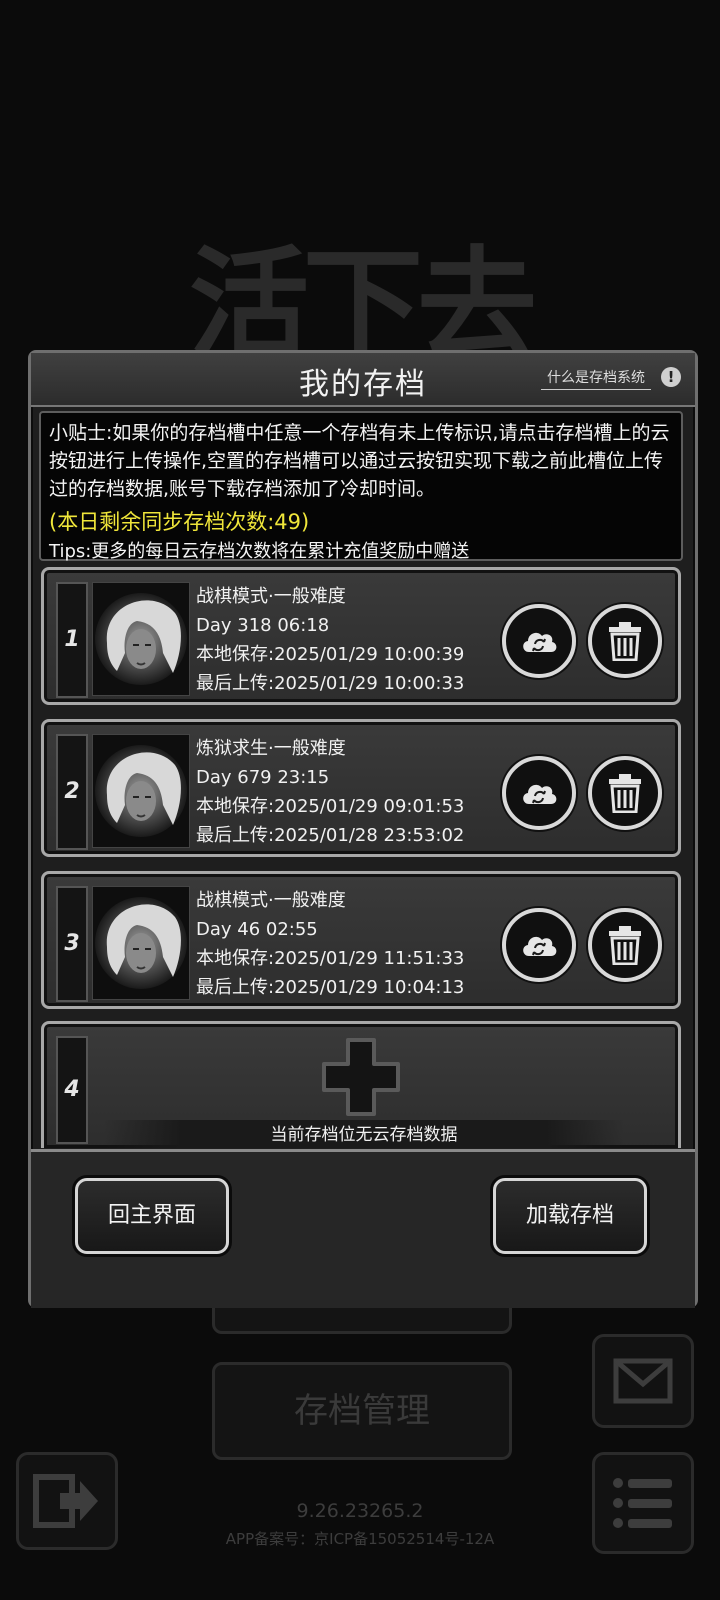  I want to click on slot-number: 4, so click(72, 1090).